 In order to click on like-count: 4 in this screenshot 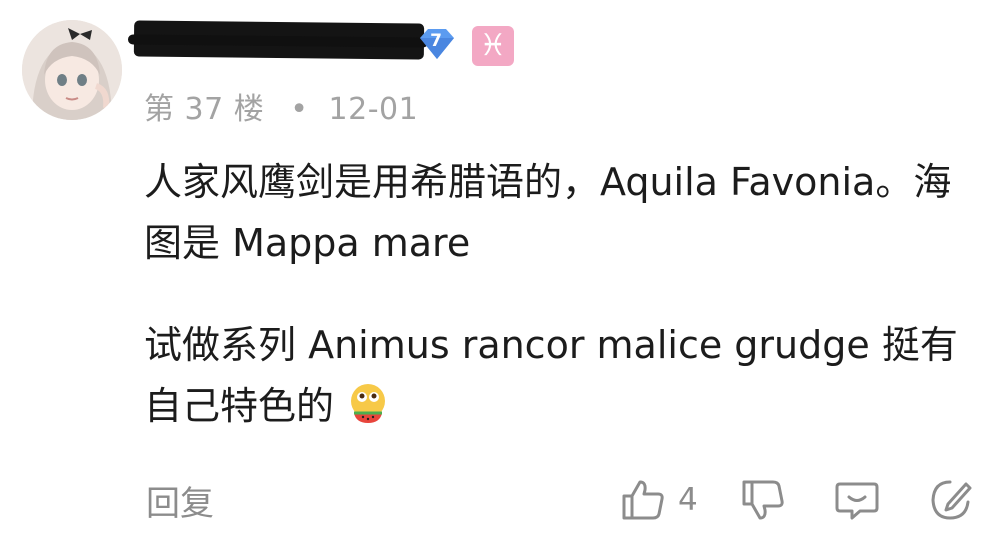, I will do `click(688, 500)`.